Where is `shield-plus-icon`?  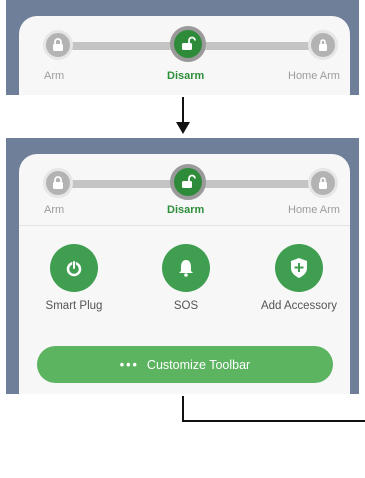
shield-plus-icon is located at coordinates (299, 268).